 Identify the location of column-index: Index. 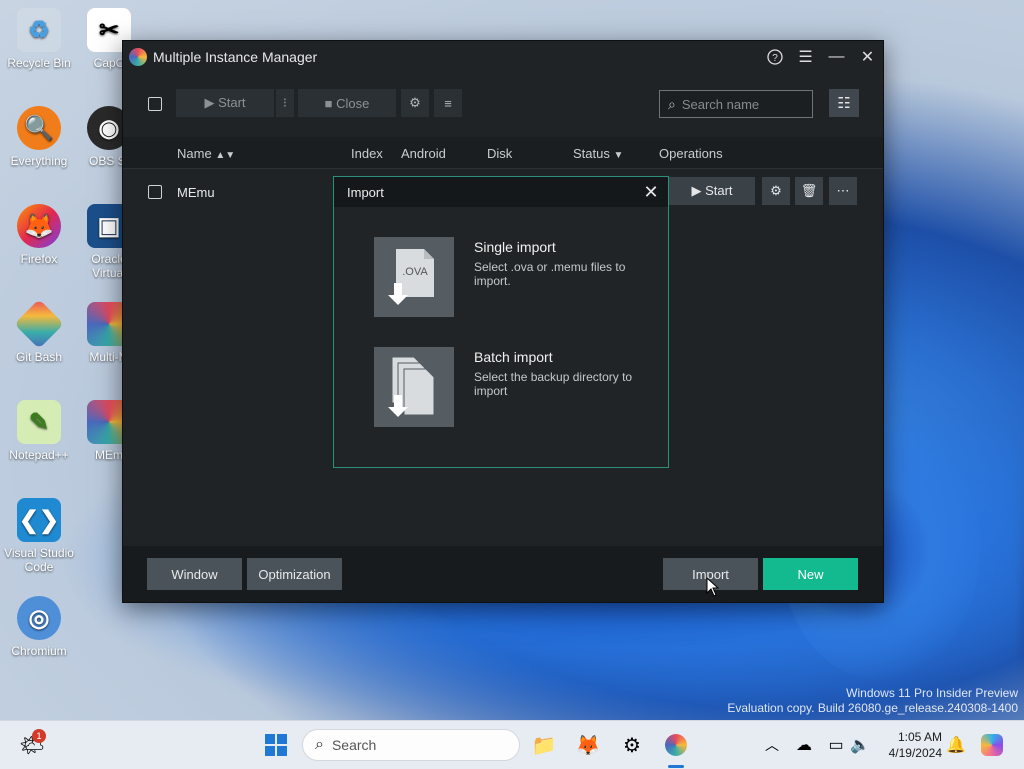
(367, 153).